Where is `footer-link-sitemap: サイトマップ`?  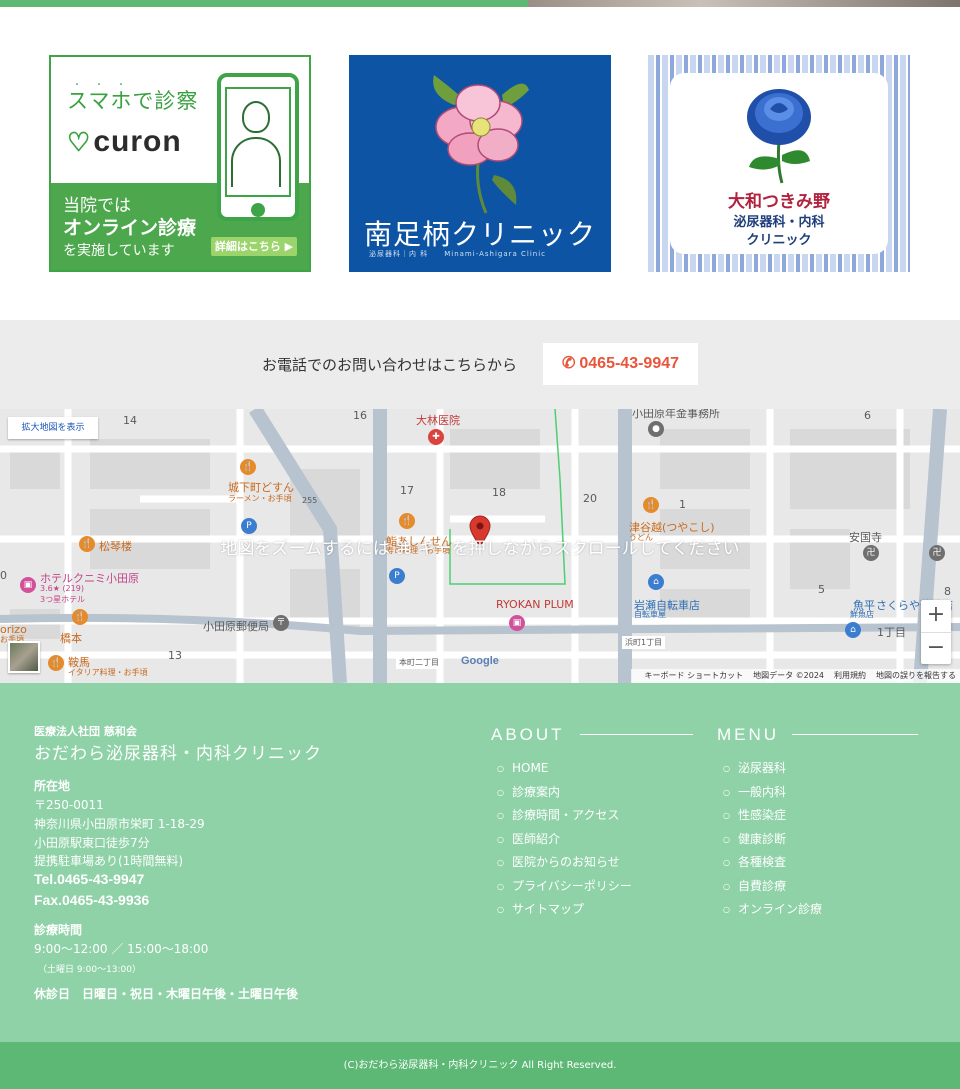 footer-link-sitemap: サイトマップ is located at coordinates (564, 910).